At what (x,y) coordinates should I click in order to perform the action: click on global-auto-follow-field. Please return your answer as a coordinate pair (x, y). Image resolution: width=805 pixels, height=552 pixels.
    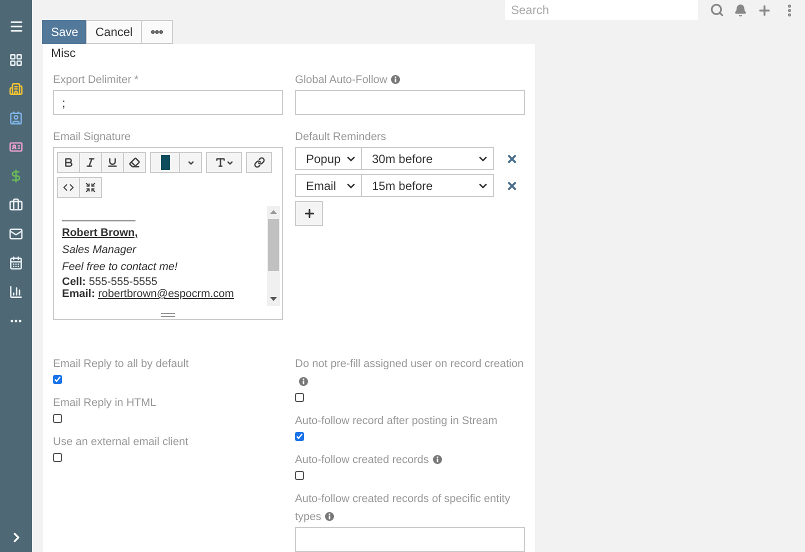
    Looking at the image, I should click on (410, 102).